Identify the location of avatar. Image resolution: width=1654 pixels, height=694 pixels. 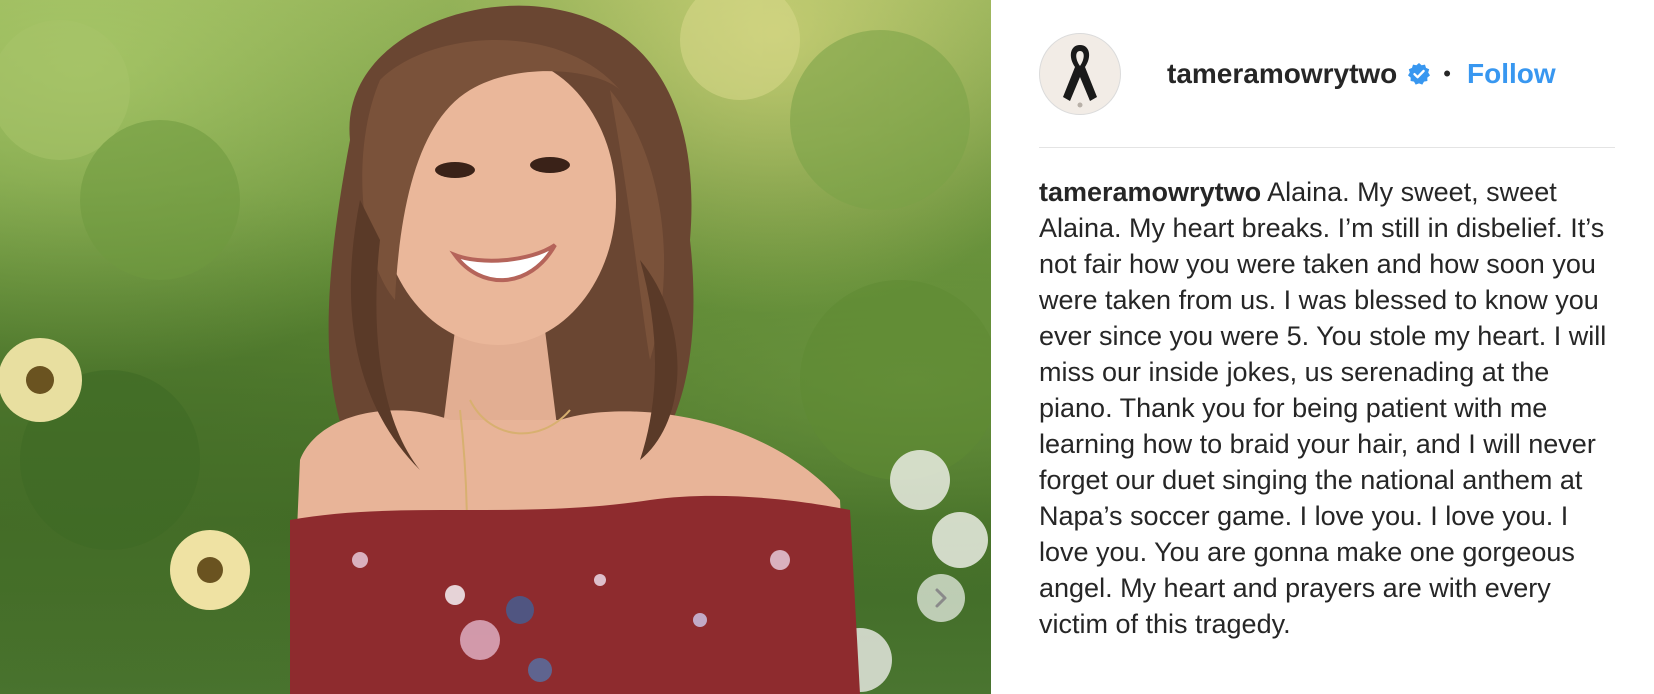
(1080, 73).